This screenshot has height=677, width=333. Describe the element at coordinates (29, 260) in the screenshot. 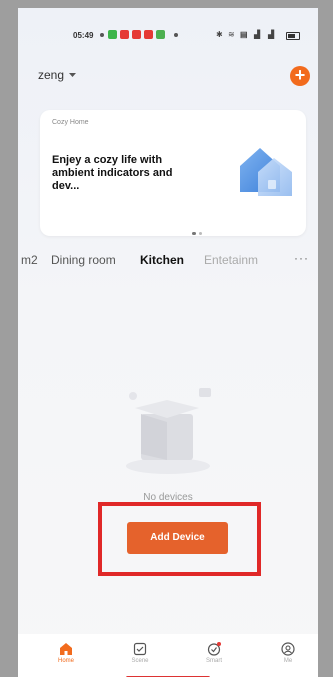

I see `tab-m2: m2` at that location.